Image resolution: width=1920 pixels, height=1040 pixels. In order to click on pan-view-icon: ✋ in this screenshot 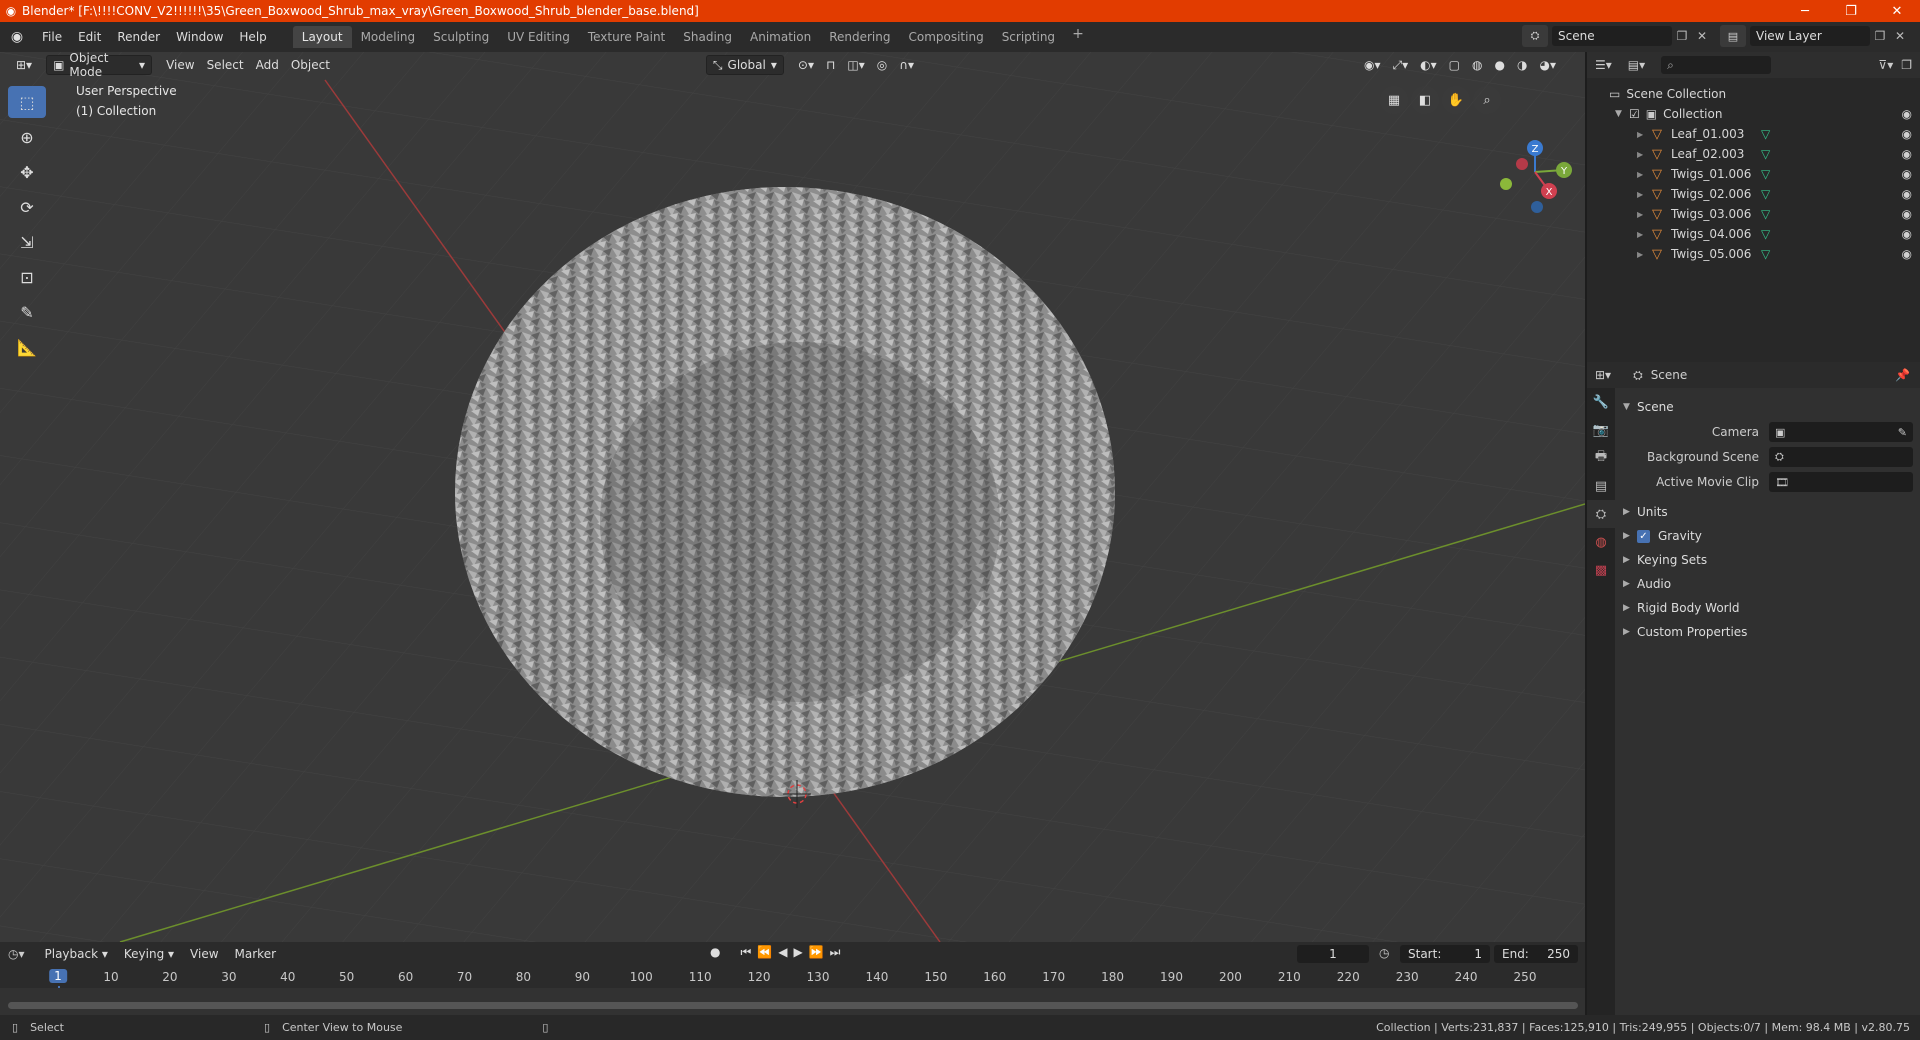, I will do `click(1456, 100)`.